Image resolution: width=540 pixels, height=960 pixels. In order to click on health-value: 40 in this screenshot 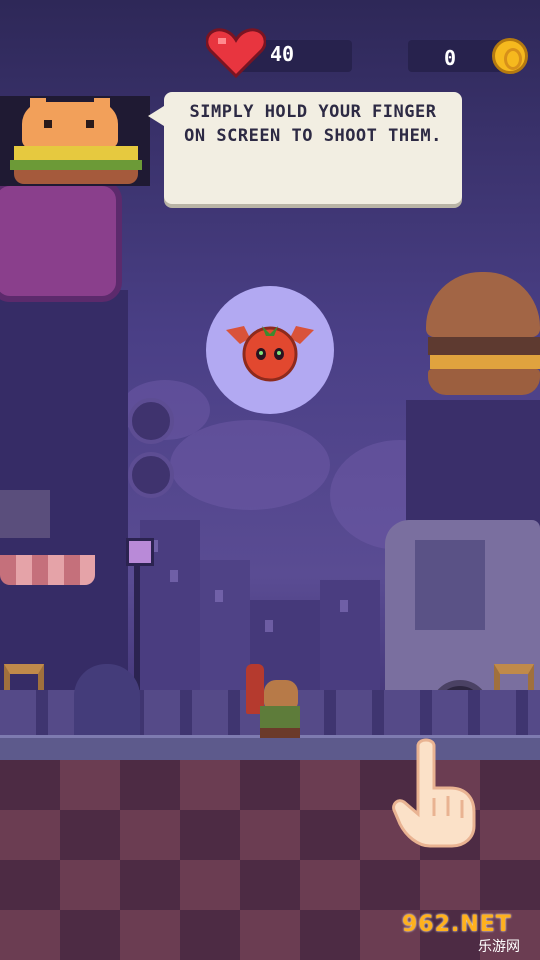, I will do `click(282, 54)`.